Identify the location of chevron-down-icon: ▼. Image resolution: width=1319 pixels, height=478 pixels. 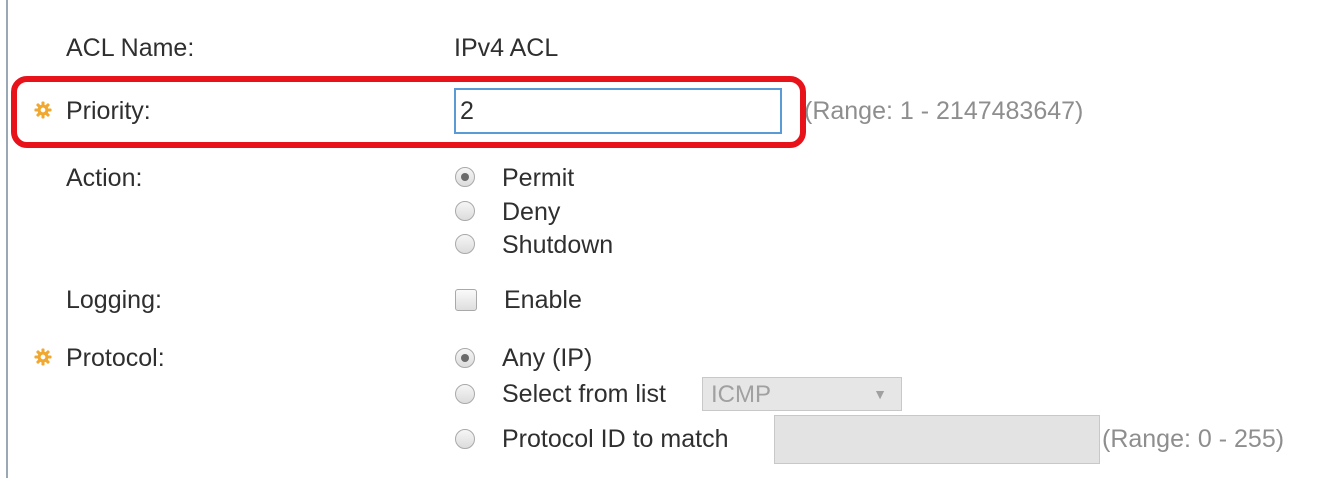
(880, 394).